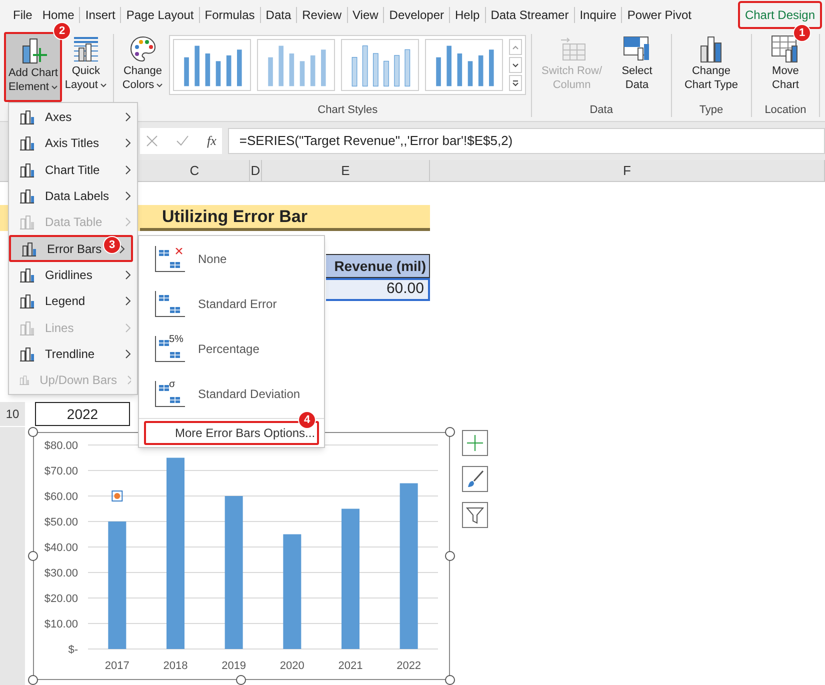  Describe the element at coordinates (12, 414) in the screenshot. I see `row-header: 10` at that location.